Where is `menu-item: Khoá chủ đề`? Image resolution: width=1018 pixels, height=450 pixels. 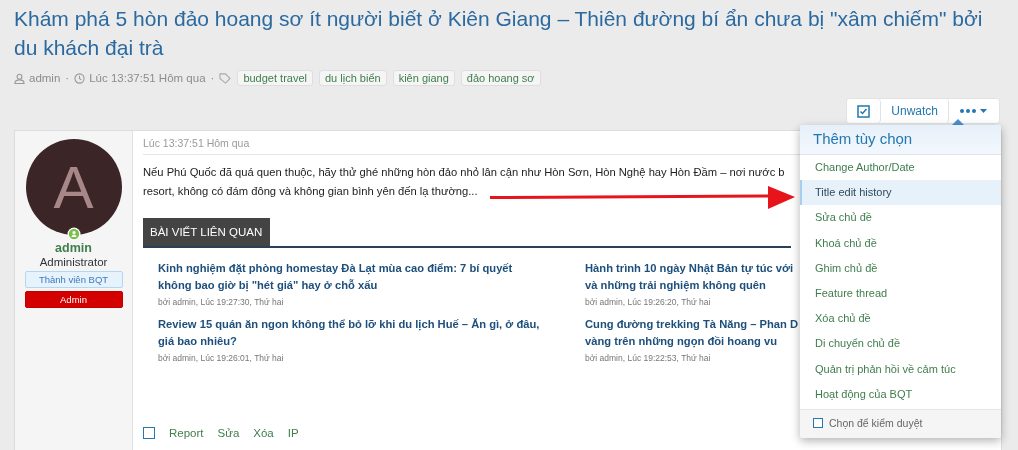
menu-item: Khoá chủ đề is located at coordinates (900, 243).